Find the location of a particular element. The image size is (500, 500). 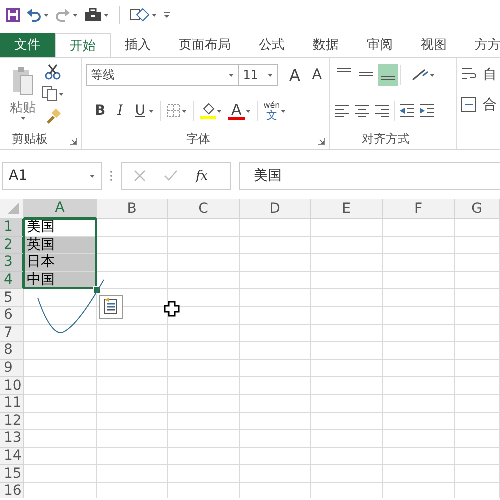

font-size-field: 11 is located at coordinates (258, 75).